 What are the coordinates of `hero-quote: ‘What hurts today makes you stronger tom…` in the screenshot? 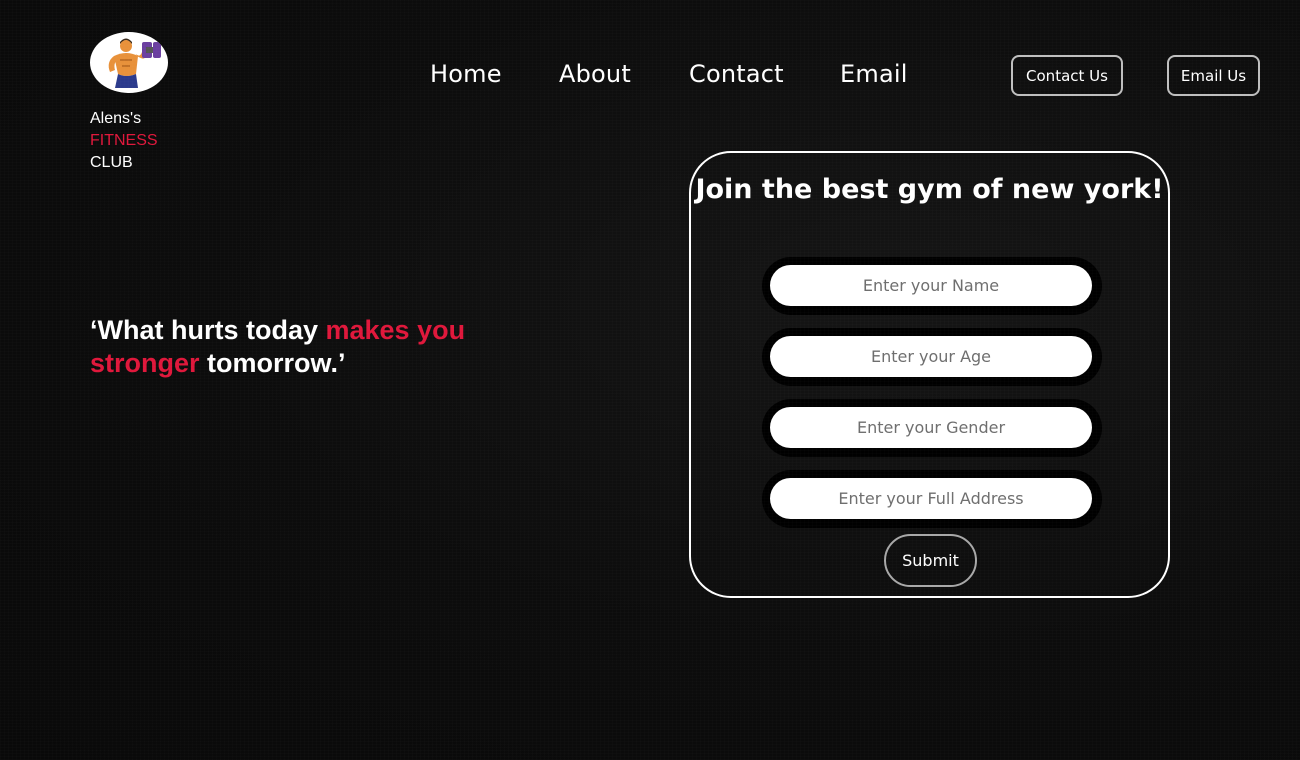 It's located at (300, 347).